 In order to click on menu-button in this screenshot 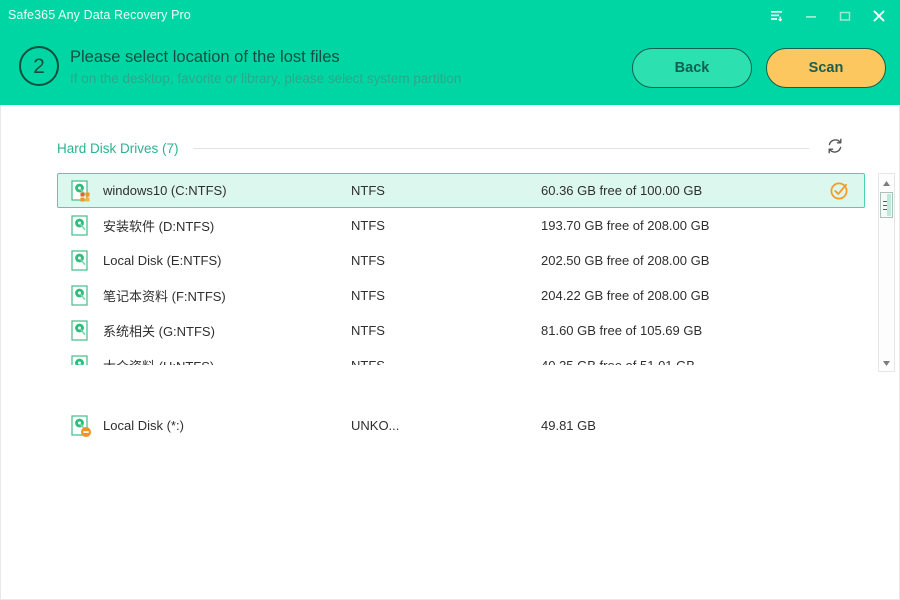, I will do `click(777, 16)`.